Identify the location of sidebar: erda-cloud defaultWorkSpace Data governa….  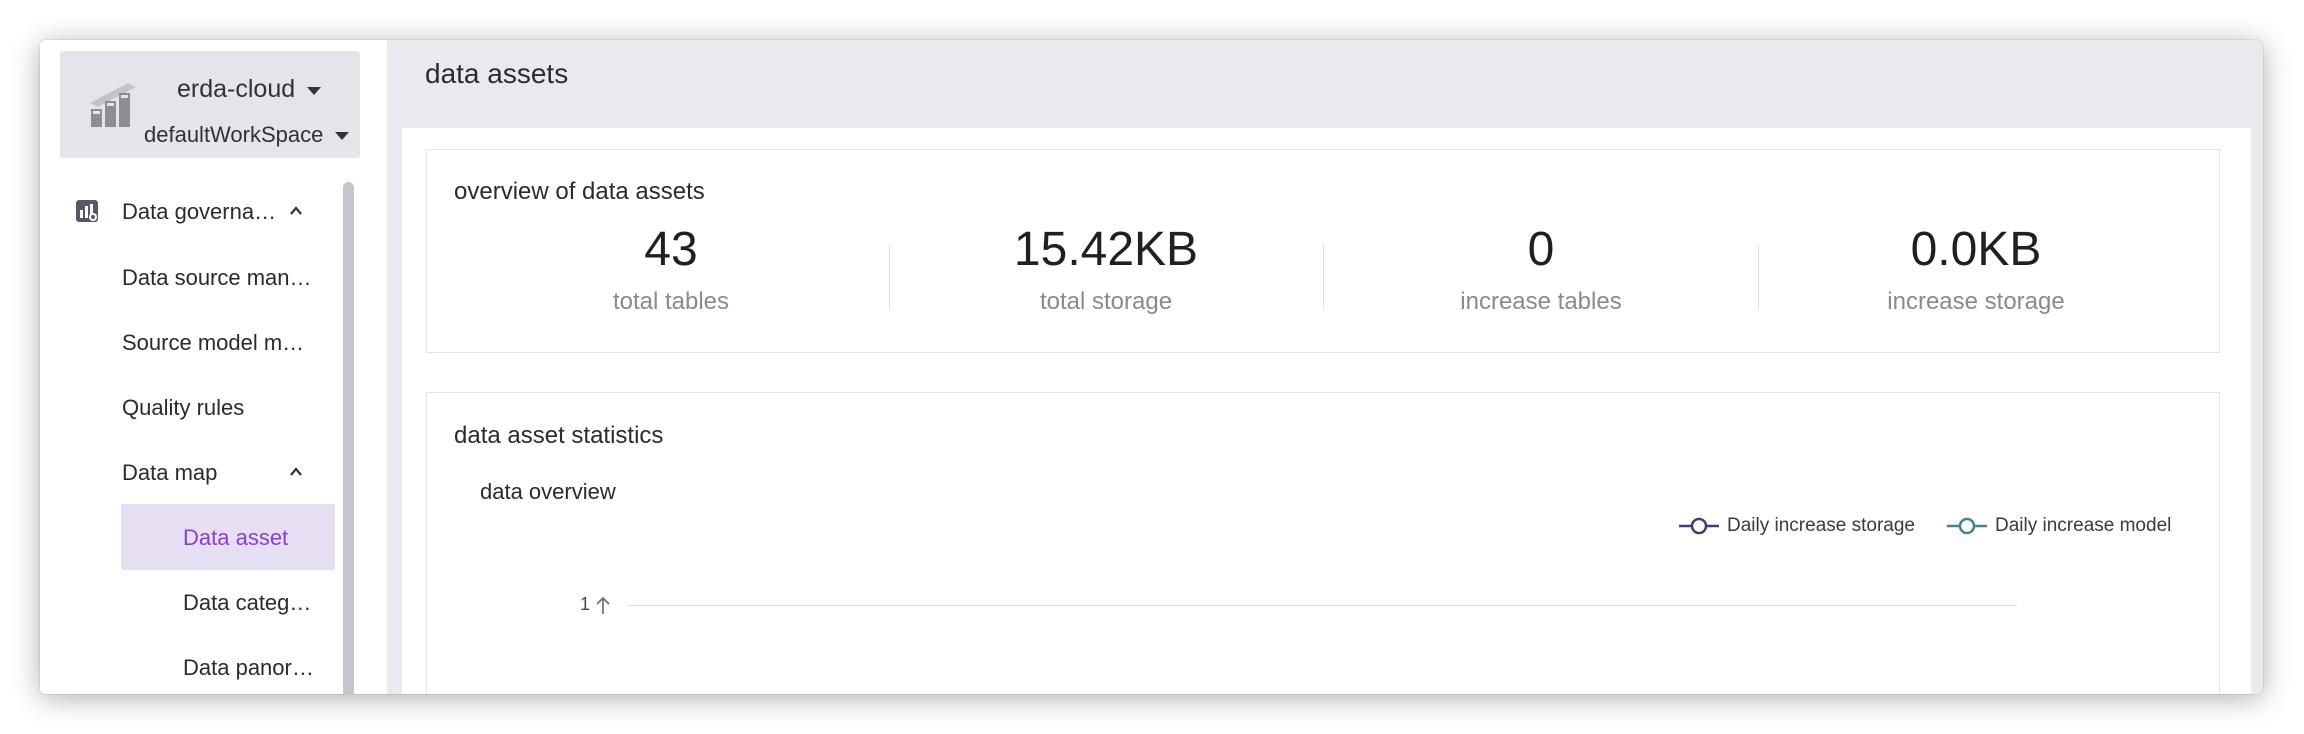
(213, 367).